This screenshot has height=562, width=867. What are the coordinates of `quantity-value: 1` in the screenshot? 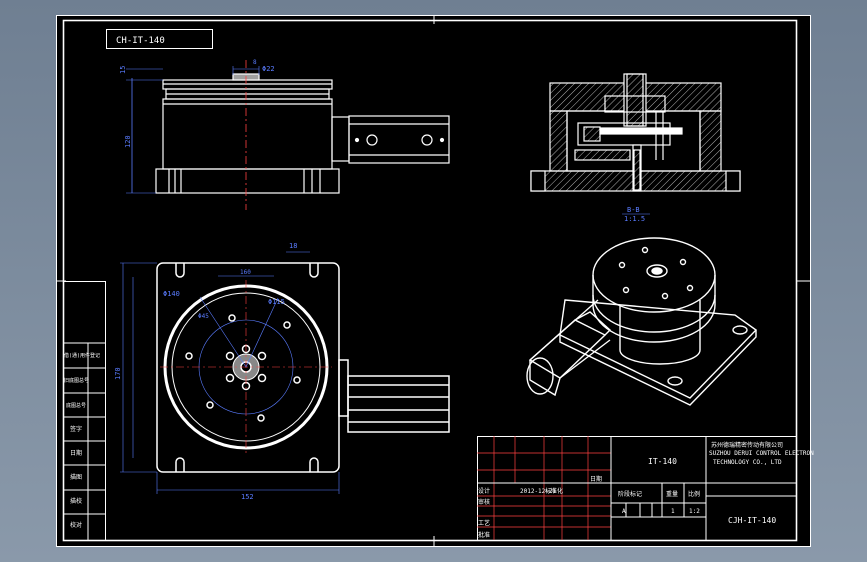 It's located at (673, 511).